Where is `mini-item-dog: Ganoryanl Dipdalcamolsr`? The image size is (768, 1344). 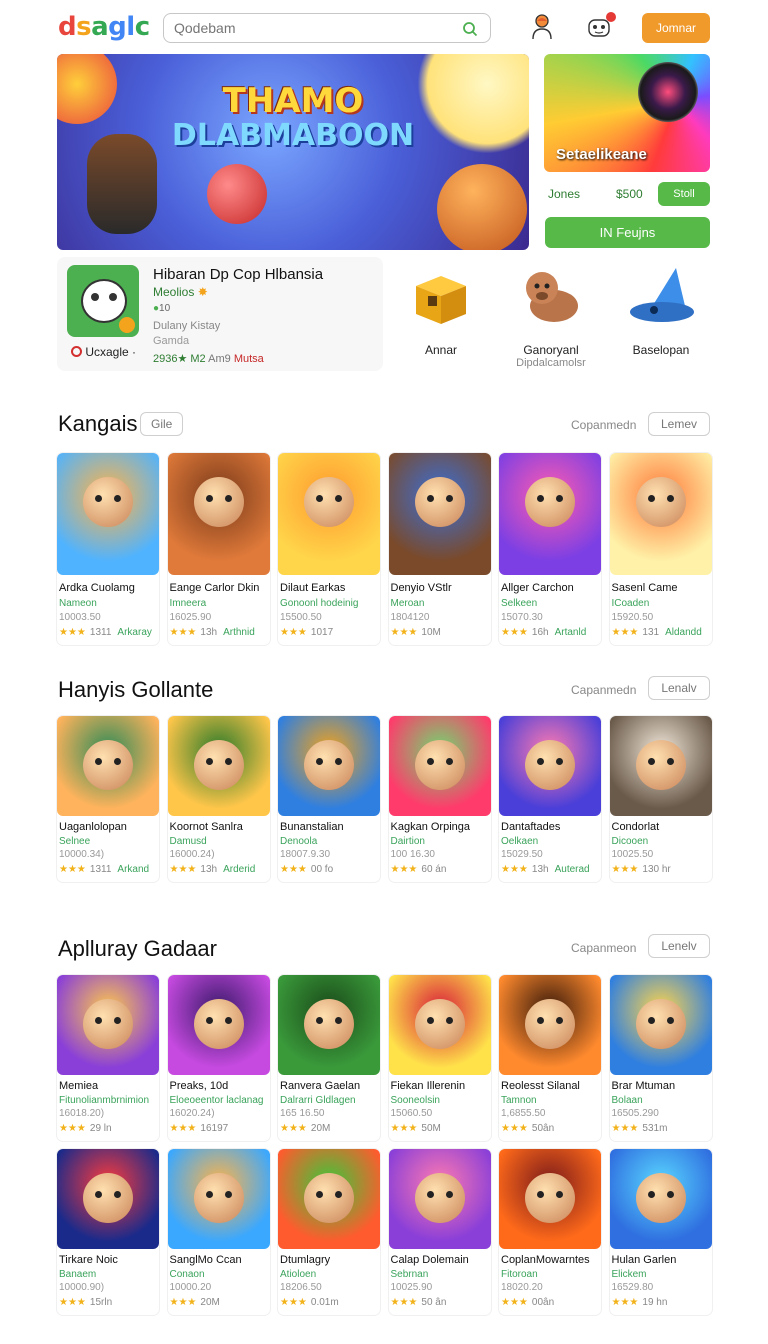
mini-item-dog: Ganoryanl Dipdalcamolsr is located at coordinates (551, 317).